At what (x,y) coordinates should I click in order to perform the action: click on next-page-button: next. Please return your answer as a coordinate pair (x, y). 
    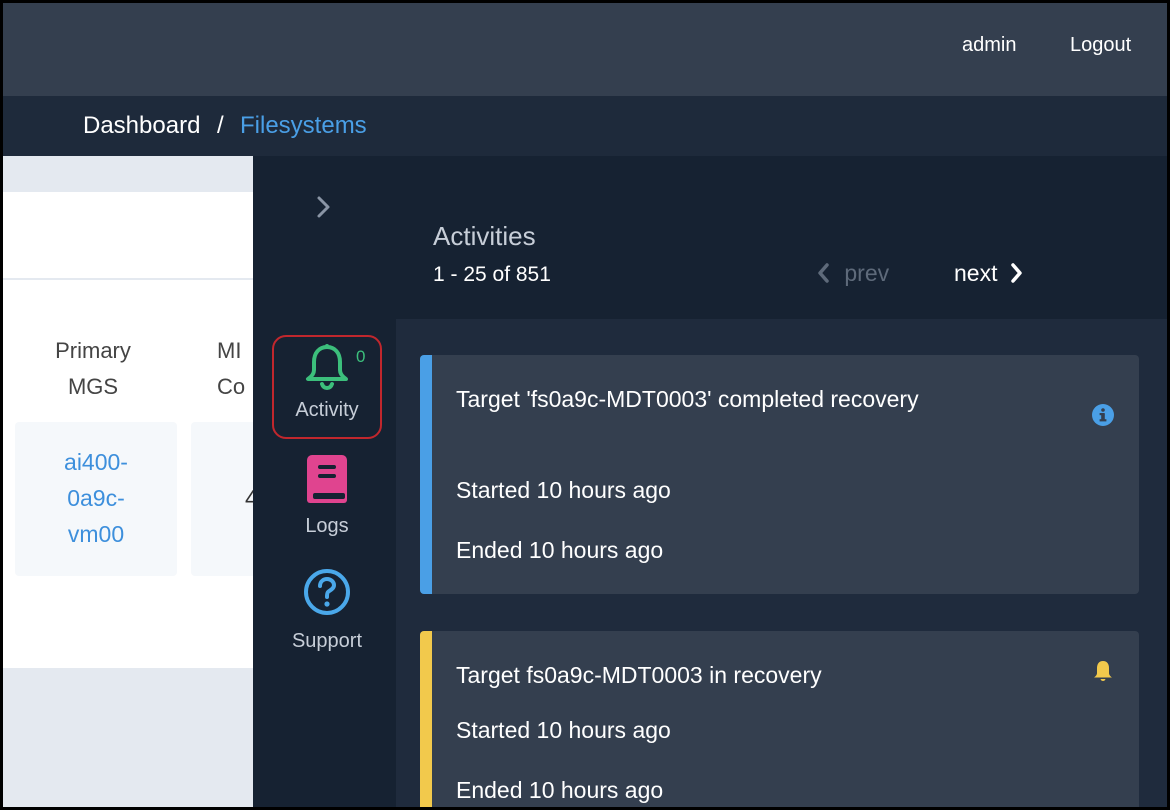
    Looking at the image, I should click on (989, 273).